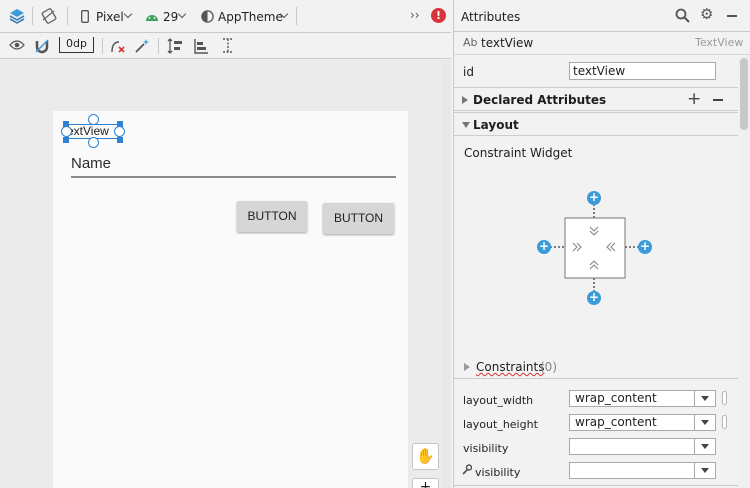  I want to click on section-title: Declared Attributes, so click(540, 100).